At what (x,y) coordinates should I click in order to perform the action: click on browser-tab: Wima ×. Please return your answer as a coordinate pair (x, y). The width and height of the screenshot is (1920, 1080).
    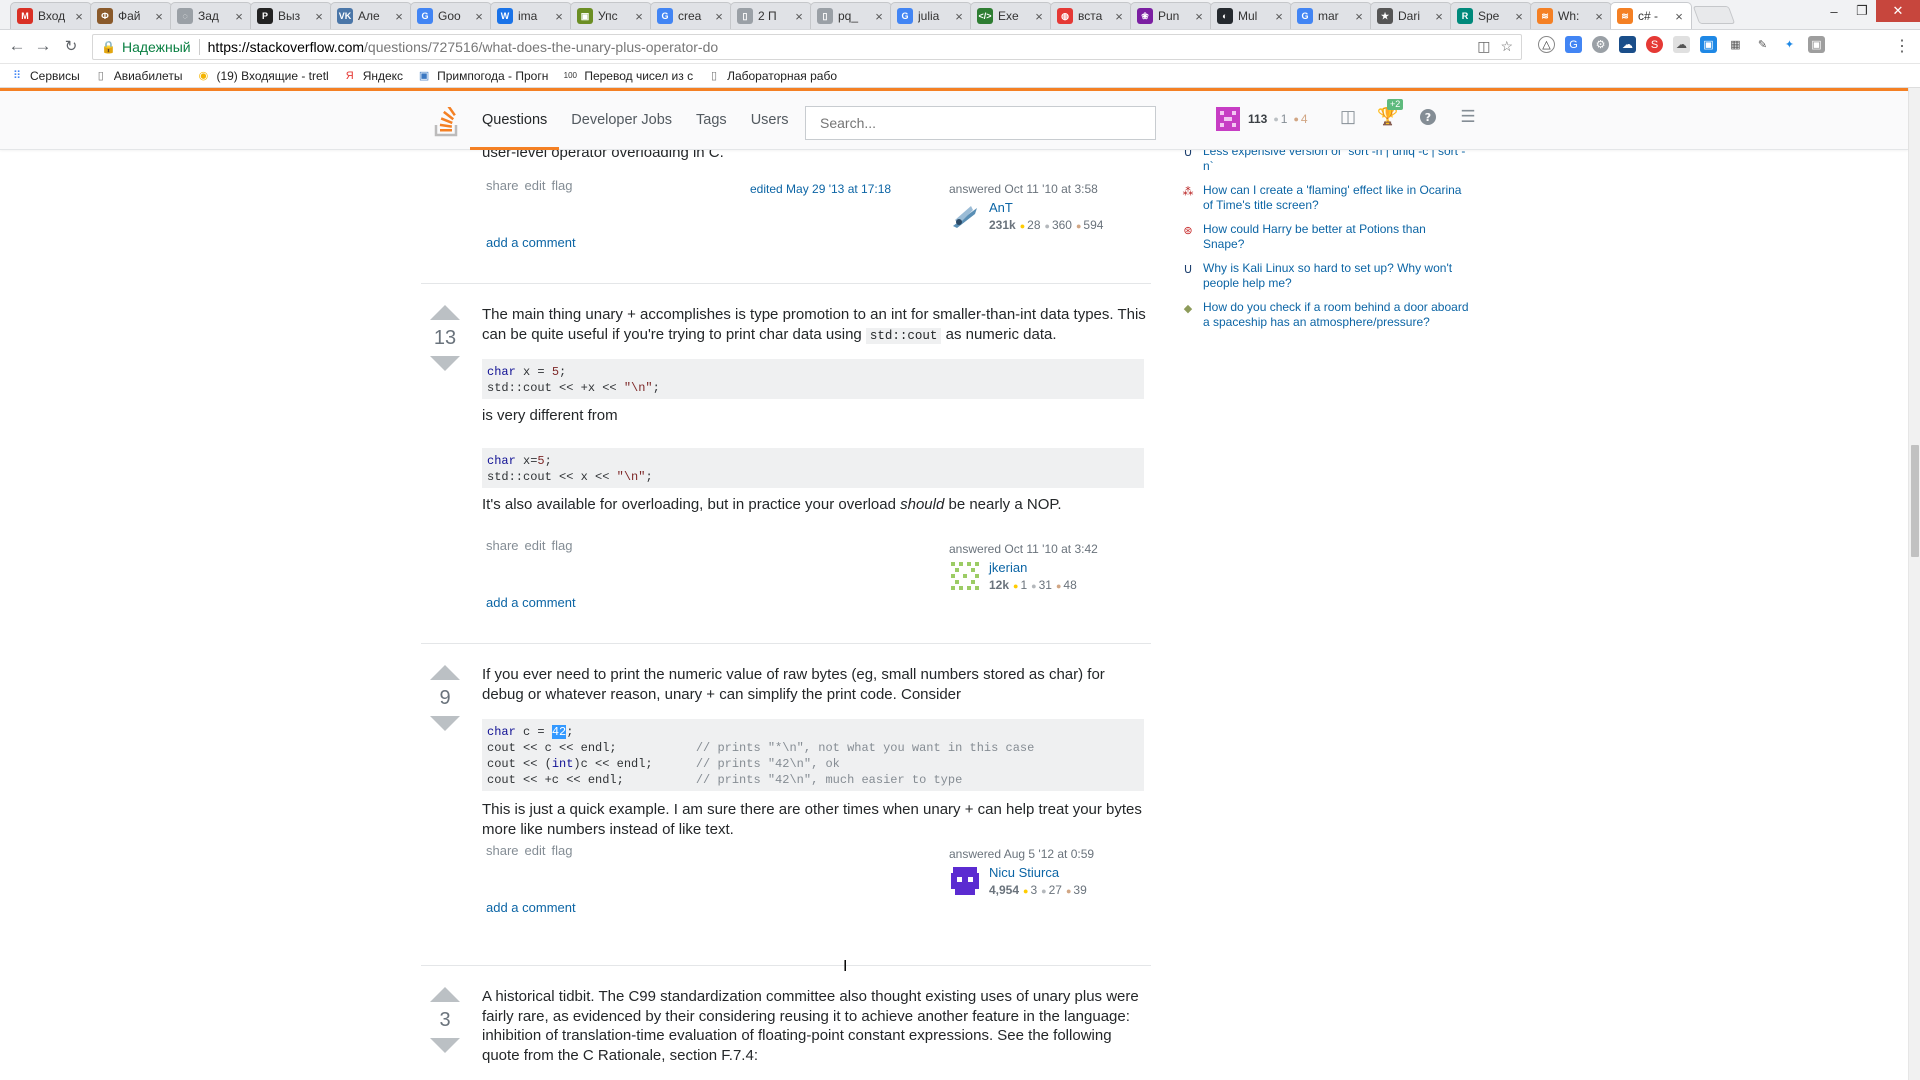
    Looking at the image, I should click on (531, 15).